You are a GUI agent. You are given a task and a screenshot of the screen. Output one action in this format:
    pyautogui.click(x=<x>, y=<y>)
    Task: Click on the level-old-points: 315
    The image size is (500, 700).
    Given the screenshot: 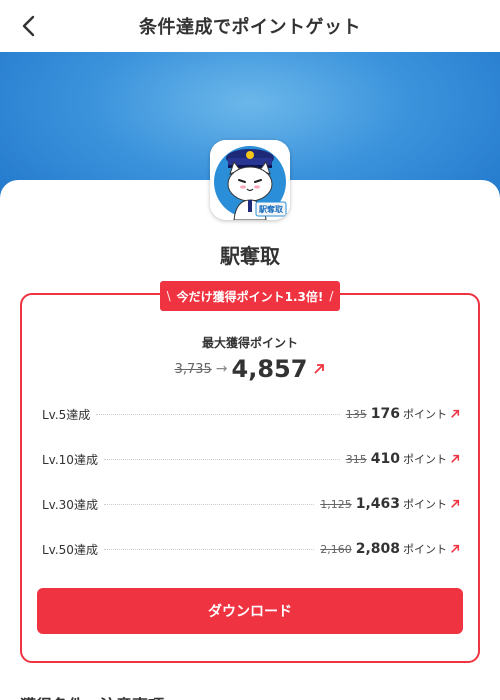 What is the action you would take?
    pyautogui.click(x=356, y=459)
    